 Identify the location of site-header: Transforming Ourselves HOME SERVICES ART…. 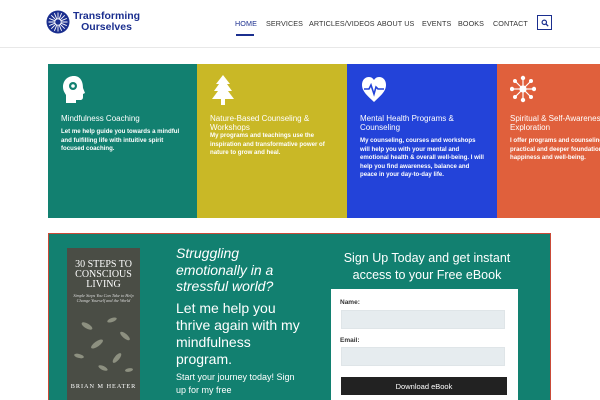
(300, 24).